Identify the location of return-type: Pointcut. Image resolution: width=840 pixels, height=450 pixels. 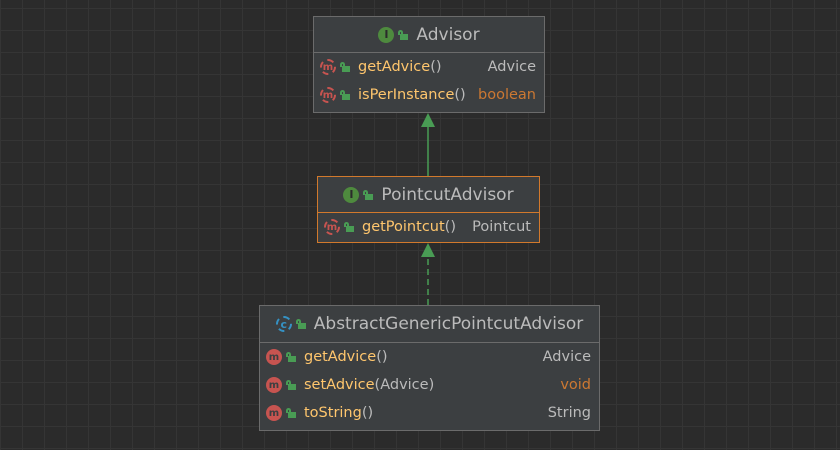
(501, 227).